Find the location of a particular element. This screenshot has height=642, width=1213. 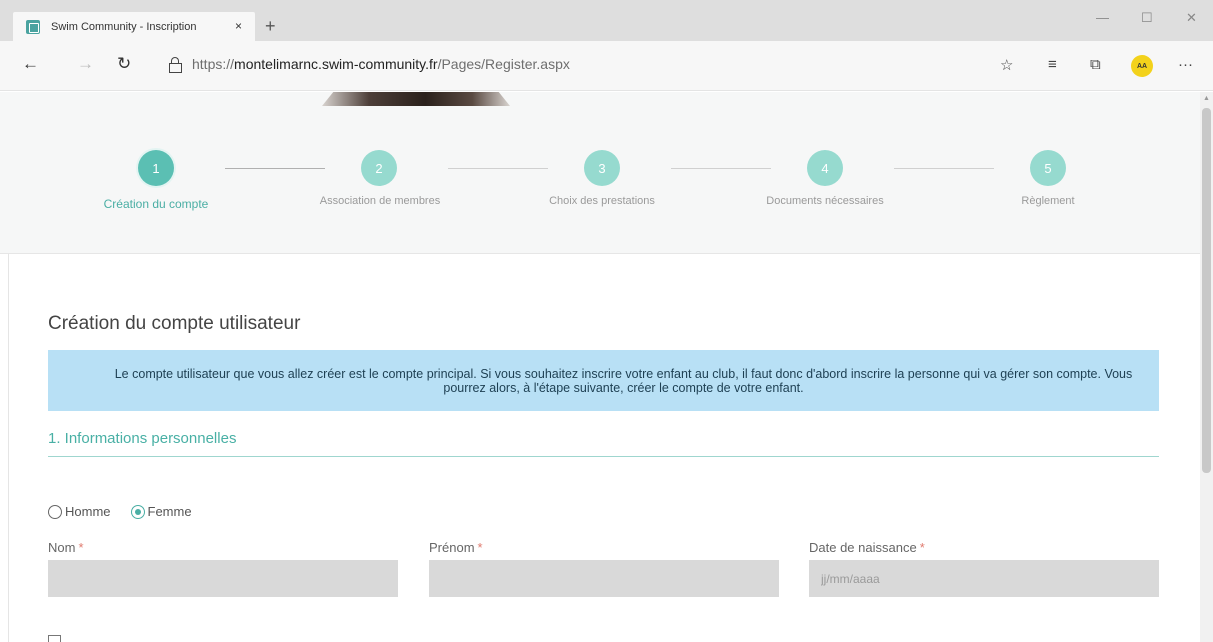

gender-radio-group: Homme Femme is located at coordinates (130, 511).